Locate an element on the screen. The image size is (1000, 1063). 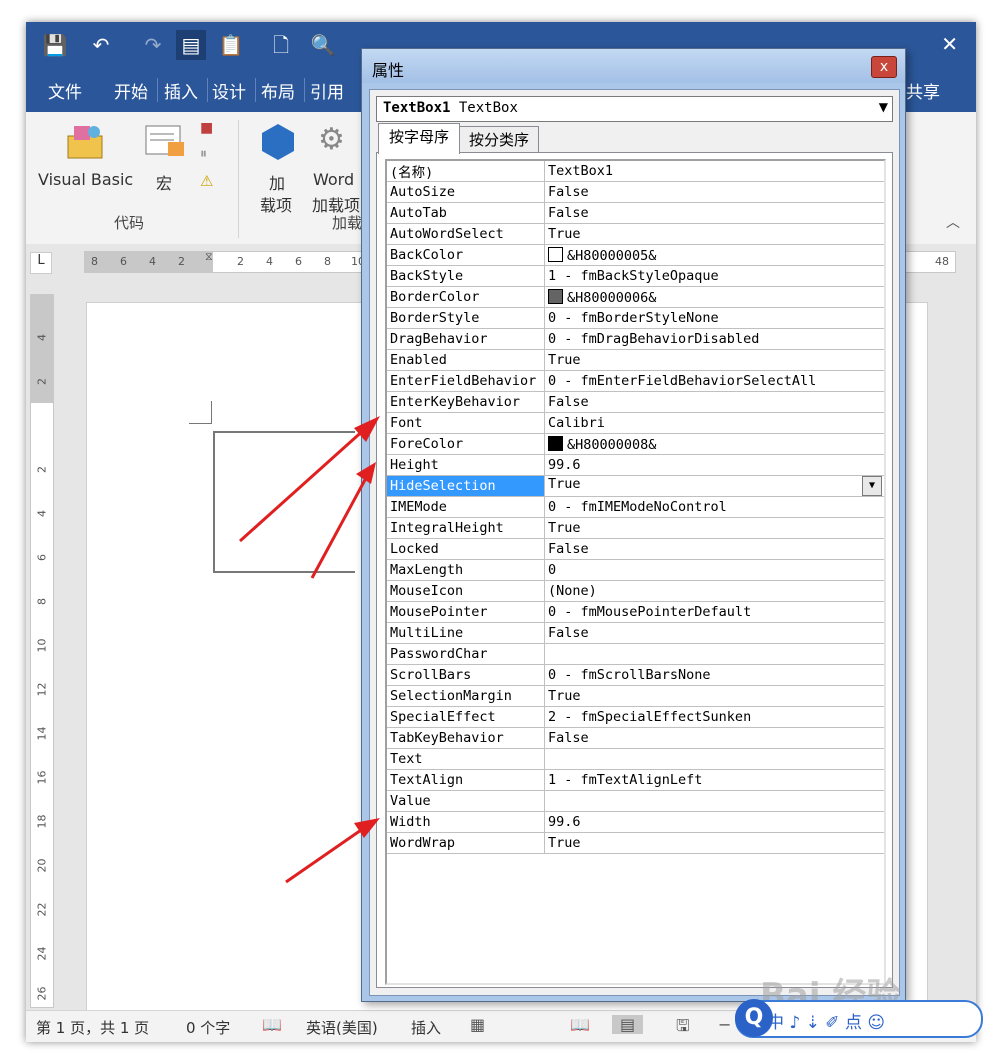
annotation-arrows is located at coordinates (309, 650).